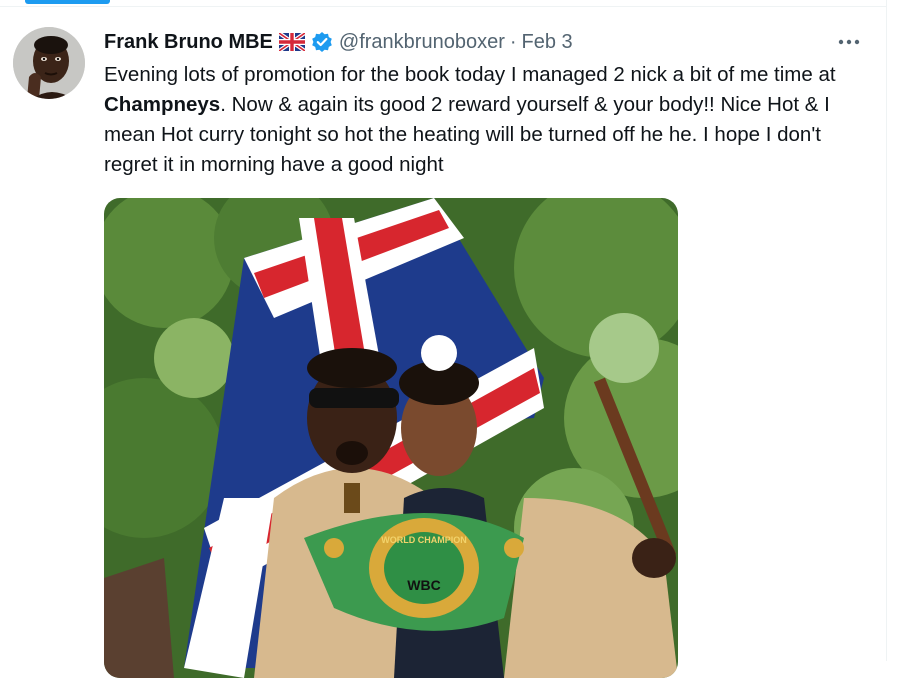 The image size is (903, 678). Describe the element at coordinates (423, 585) in the screenshot. I see `belt-label: WBC` at that location.